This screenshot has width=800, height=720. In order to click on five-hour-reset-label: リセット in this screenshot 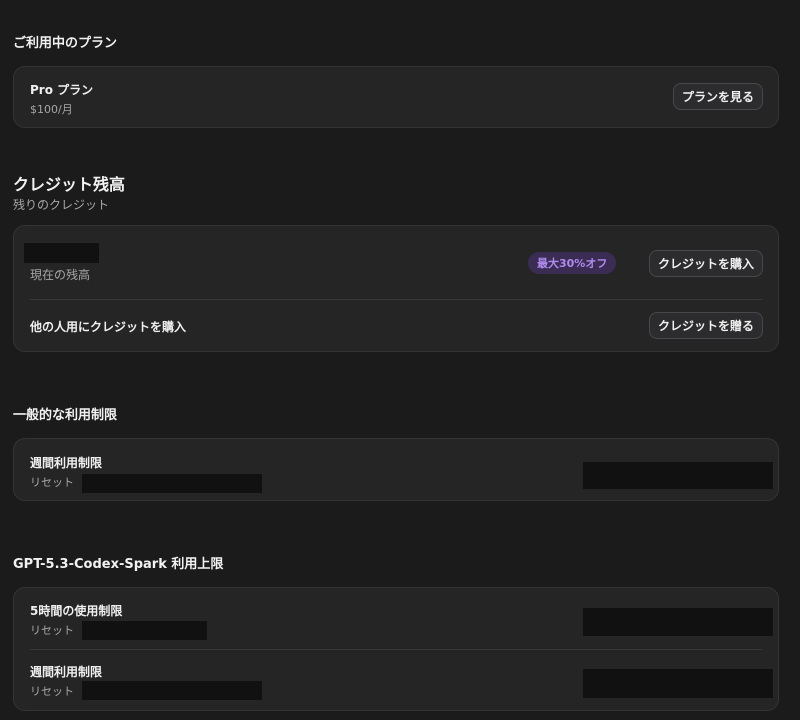, I will do `click(52, 630)`.